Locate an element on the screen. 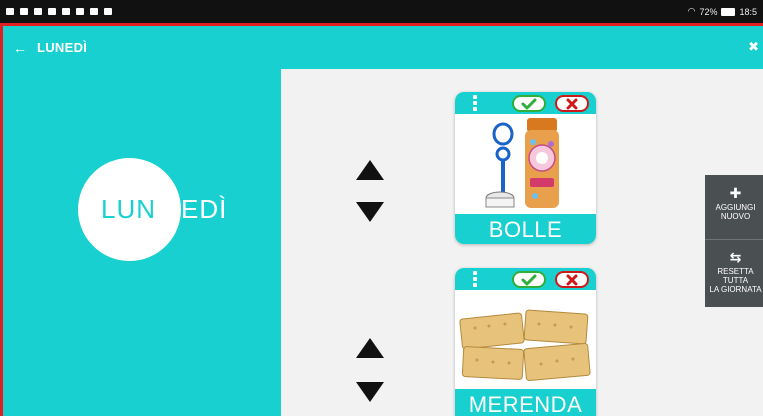  divider is located at coordinates (734, 239).